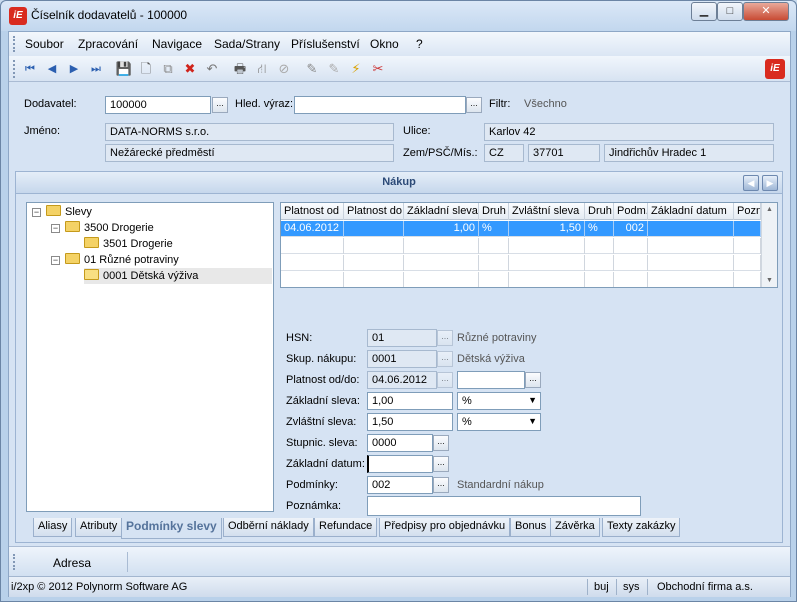  I want to click on tree-item-3500: 3500 Drogerie, so click(109, 228).